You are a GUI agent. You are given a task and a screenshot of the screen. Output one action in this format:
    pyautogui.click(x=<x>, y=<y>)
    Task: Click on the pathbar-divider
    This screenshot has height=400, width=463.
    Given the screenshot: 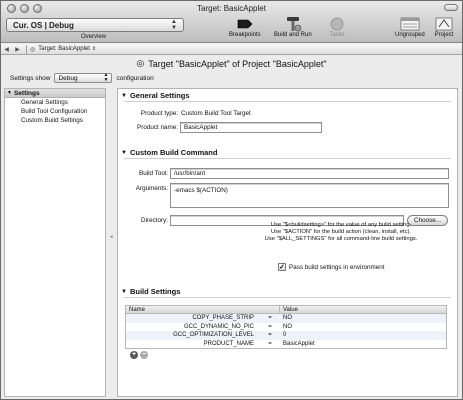 What is the action you would take?
    pyautogui.click(x=26, y=49)
    